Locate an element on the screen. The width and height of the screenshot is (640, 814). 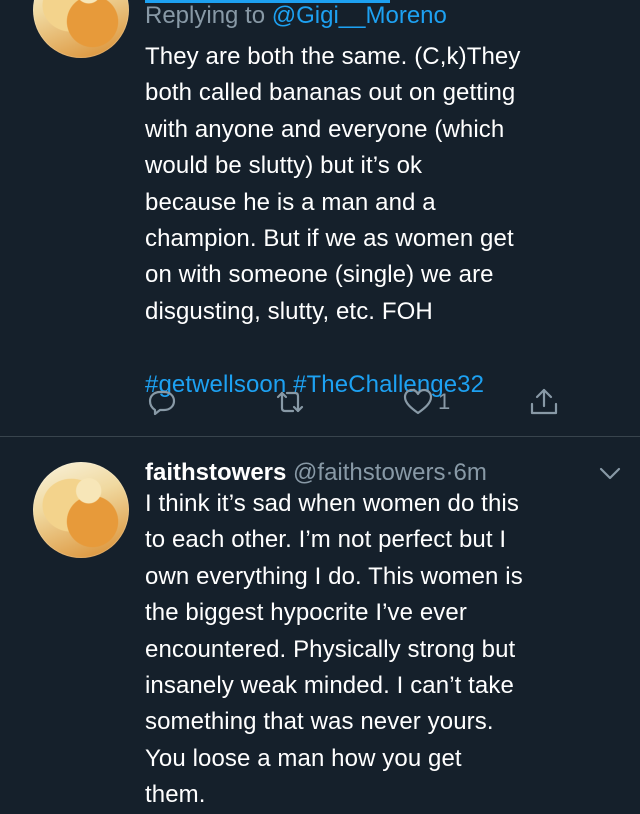
replying-to-handle: @Gigi__Moreno is located at coordinates (359, 15).